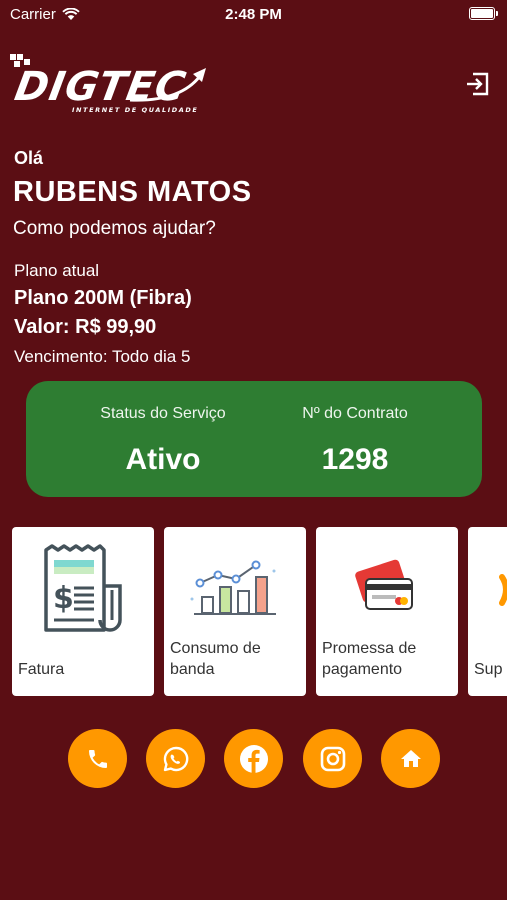  What do you see at coordinates (85, 327) in the screenshot?
I see `plan-value: Valor: R$ 99,90` at bounding box center [85, 327].